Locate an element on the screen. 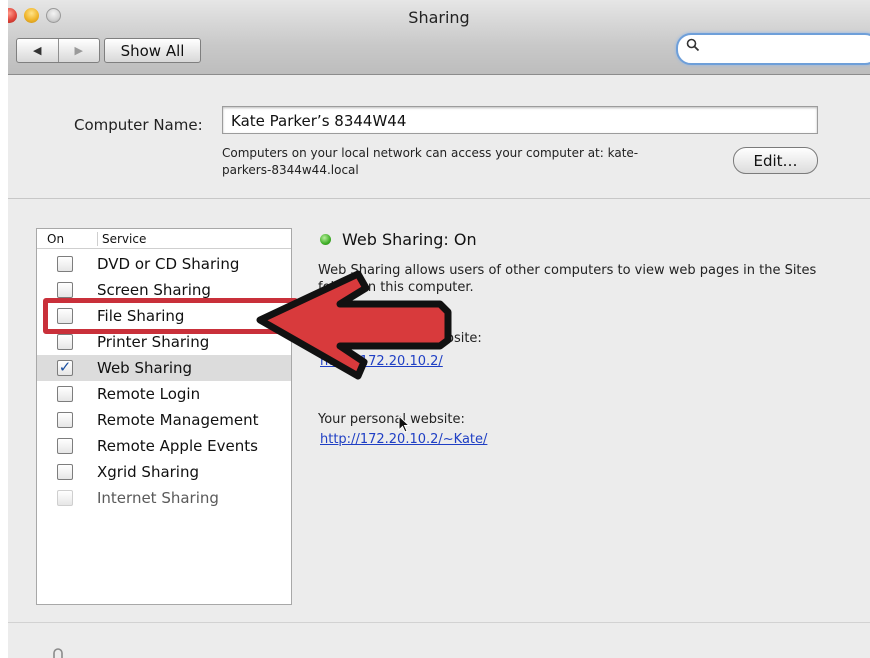 The height and width of the screenshot is (658, 870). service-label: Printer Sharing is located at coordinates (153, 342).